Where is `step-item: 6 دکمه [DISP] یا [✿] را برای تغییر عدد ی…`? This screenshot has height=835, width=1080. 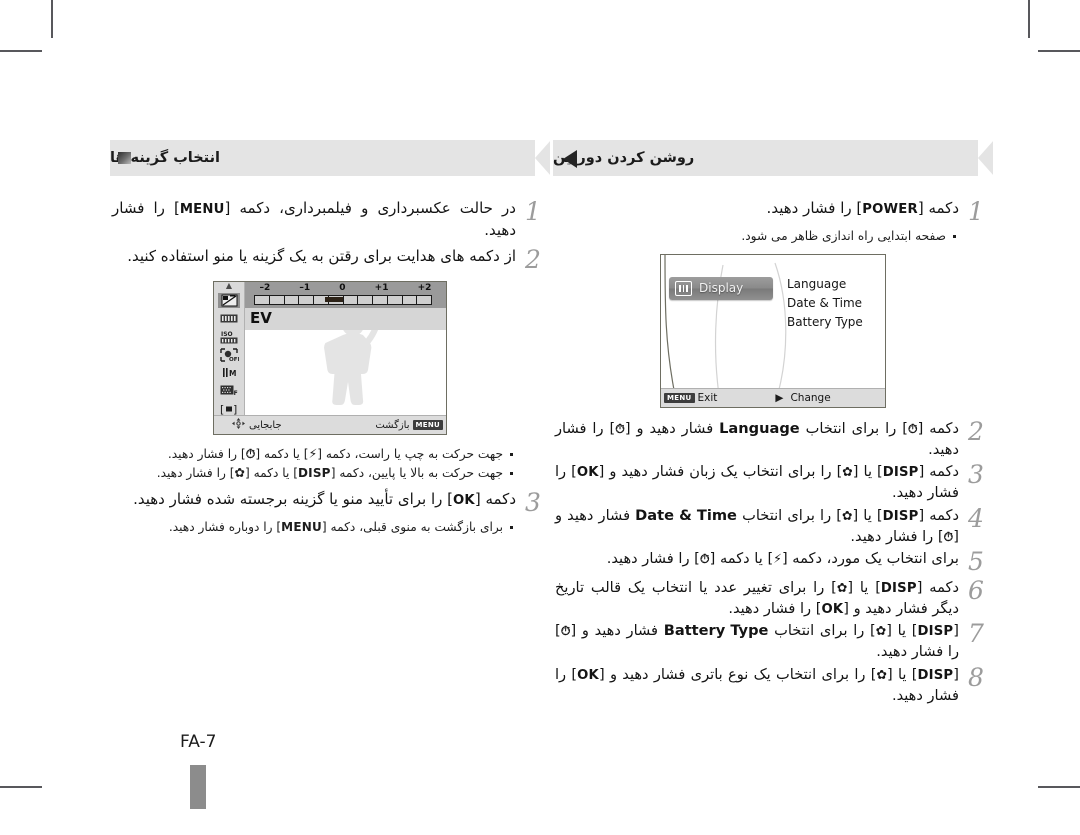
step-item: 6 دکمه [DISP] یا [✿] را برای تغییر عدد ی… is located at coordinates (773, 598).